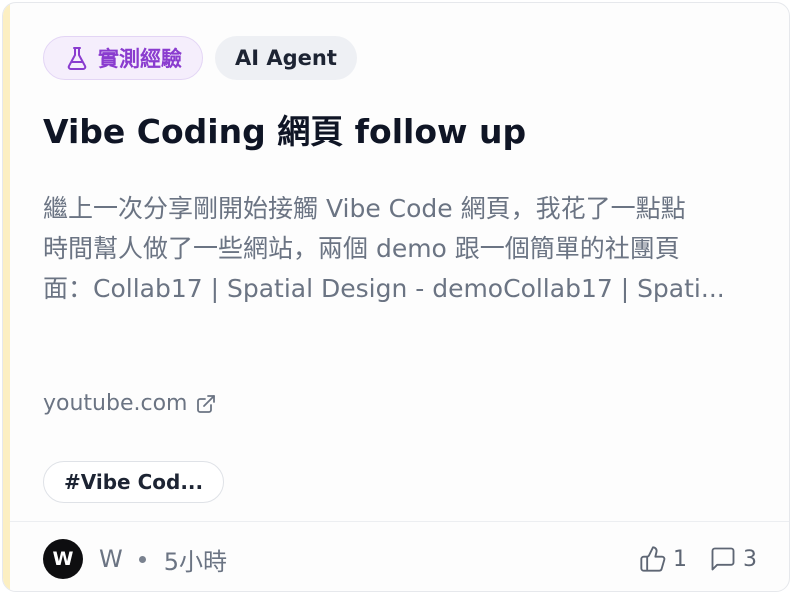  Describe the element at coordinates (6, 297) in the screenshot. I see `card-accent-stripe` at that location.